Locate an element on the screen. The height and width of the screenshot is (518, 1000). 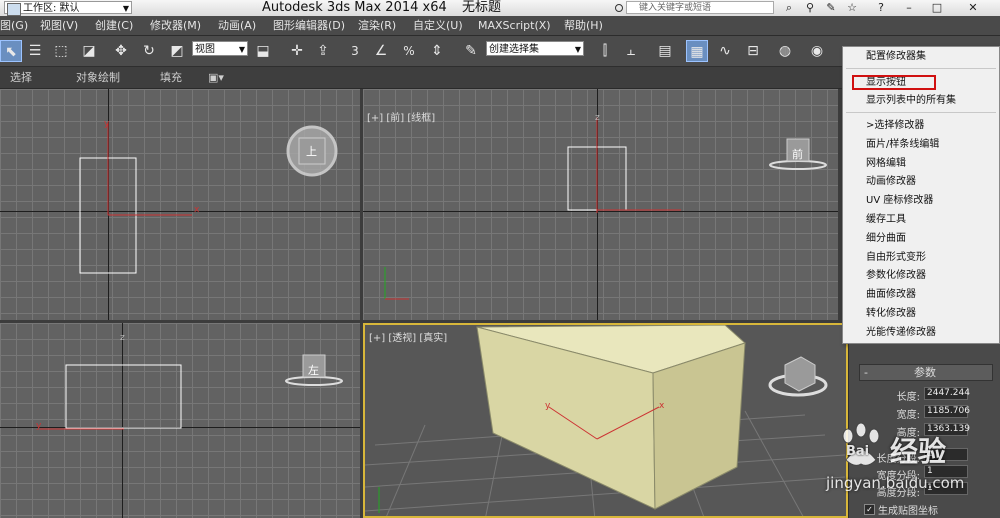
viewport-left: y z 左 is located at coordinates (180, 420).